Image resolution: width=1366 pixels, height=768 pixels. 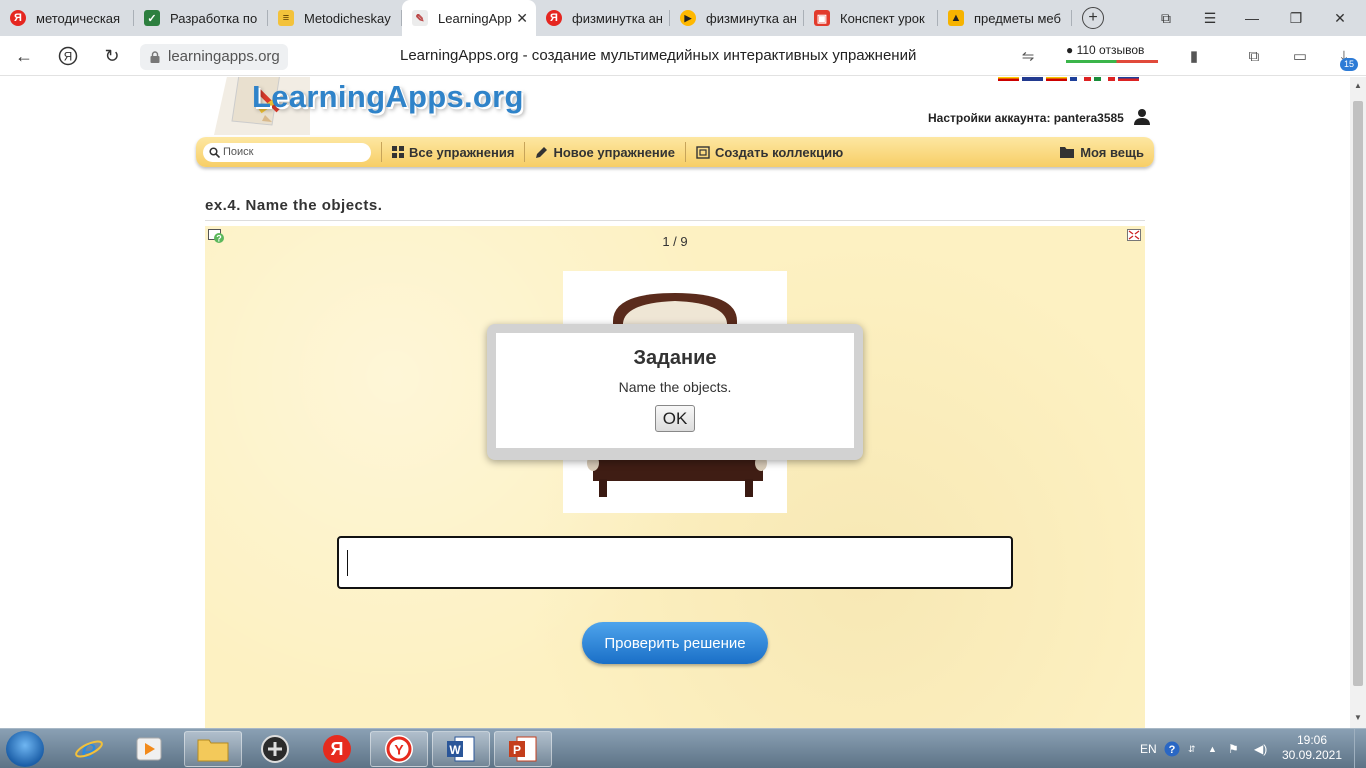 I want to click on clock-time: 19:06, so click(x=1312, y=740).